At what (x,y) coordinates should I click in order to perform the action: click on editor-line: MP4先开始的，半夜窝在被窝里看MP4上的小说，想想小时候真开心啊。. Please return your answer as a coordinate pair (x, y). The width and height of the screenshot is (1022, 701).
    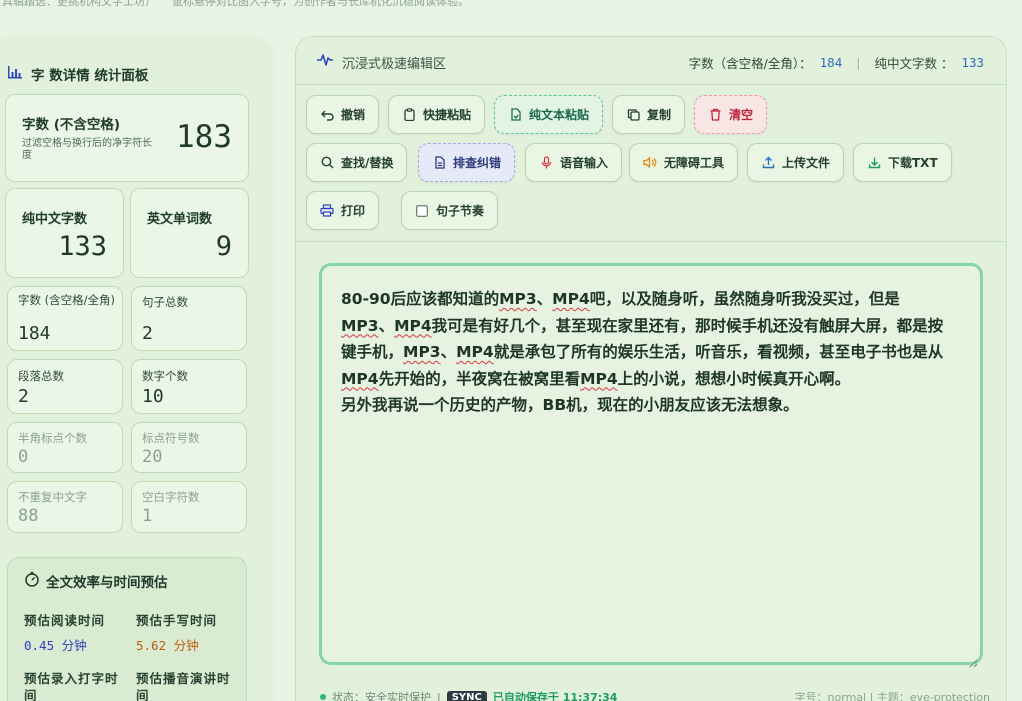
    Looking at the image, I should click on (651, 379).